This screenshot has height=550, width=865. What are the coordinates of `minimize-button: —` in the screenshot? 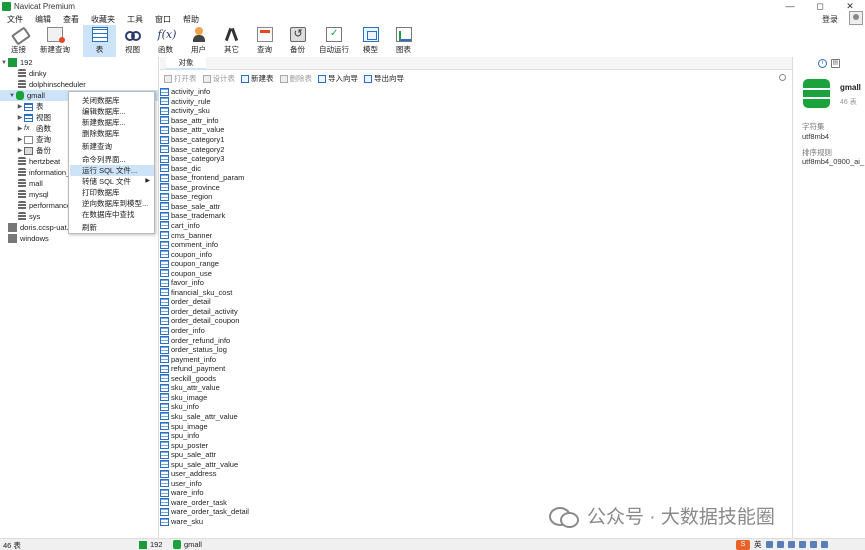 It's located at (790, 6).